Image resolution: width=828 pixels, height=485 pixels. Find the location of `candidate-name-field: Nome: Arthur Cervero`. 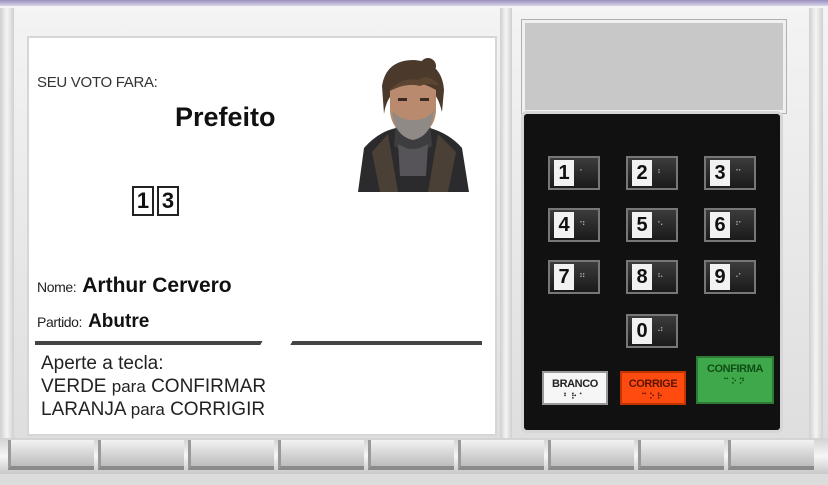

candidate-name-field: Nome: Arthur Cervero is located at coordinates (134, 286).